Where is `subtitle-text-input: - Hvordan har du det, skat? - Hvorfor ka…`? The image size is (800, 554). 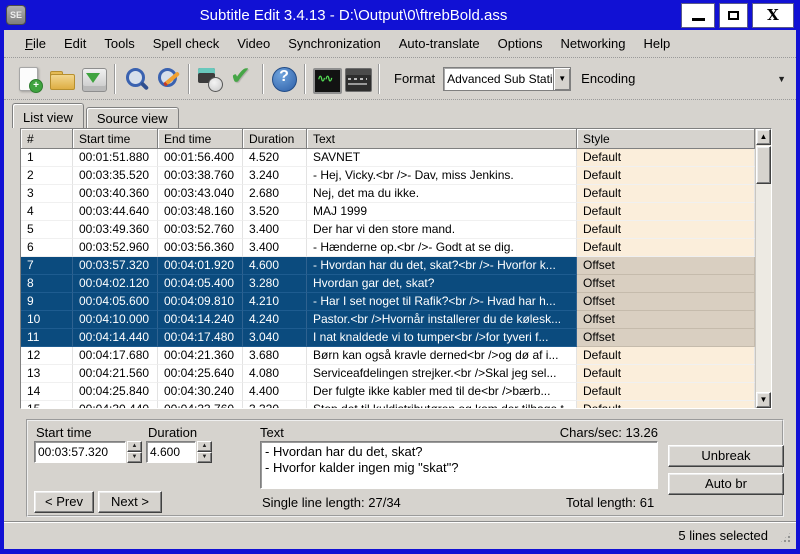 subtitle-text-input: - Hvordan har du det, skat? - Hvorfor ka… is located at coordinates (459, 465).